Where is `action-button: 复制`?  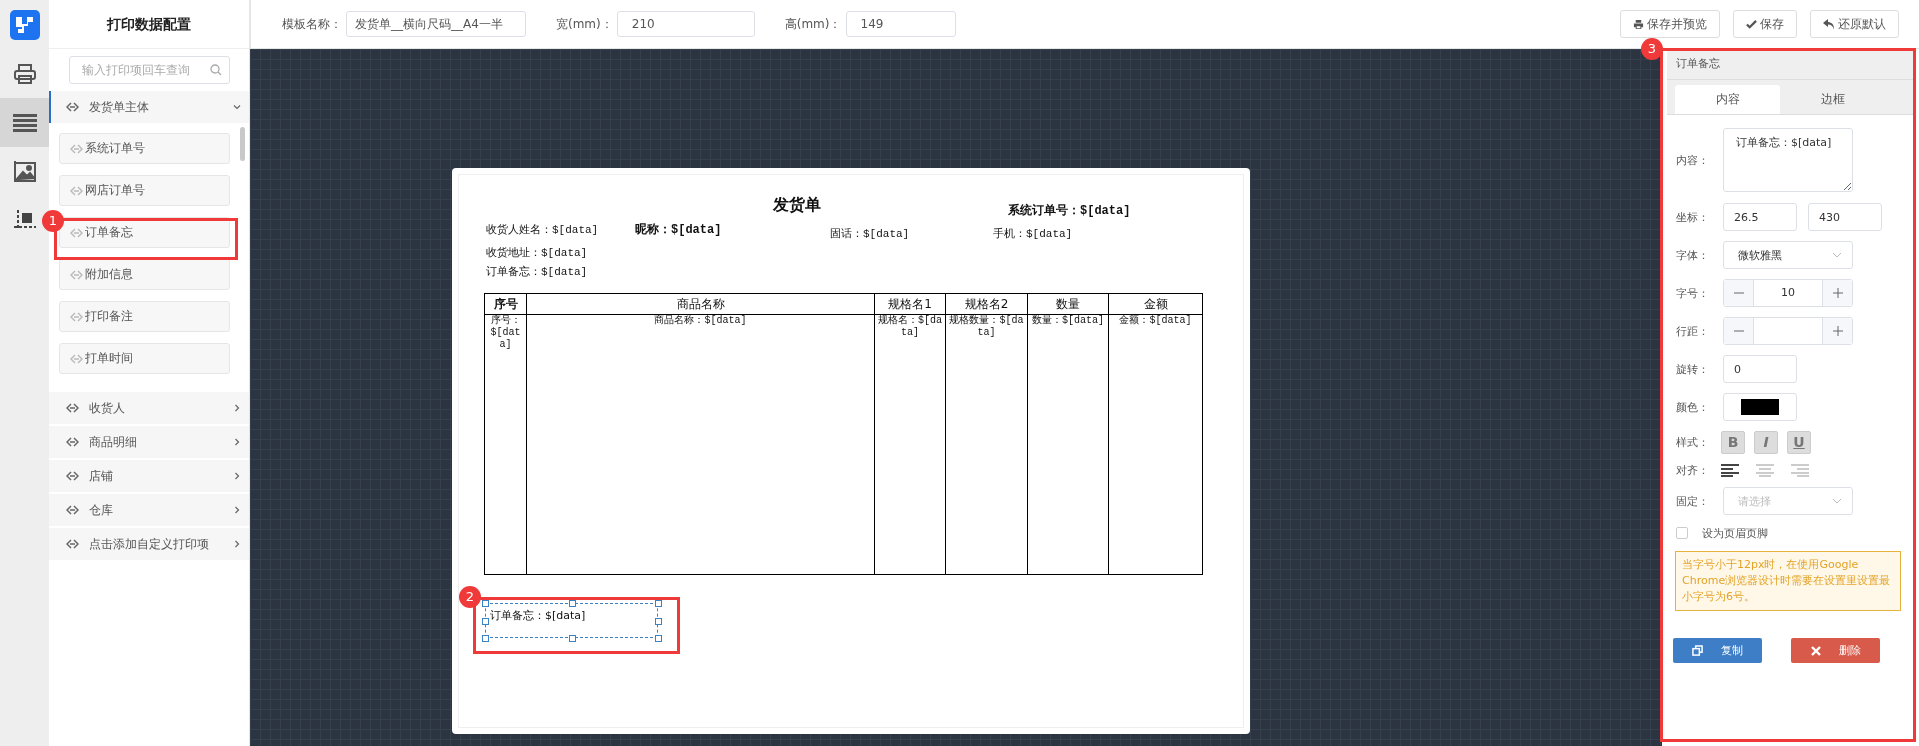 action-button: 复制 is located at coordinates (1717, 650).